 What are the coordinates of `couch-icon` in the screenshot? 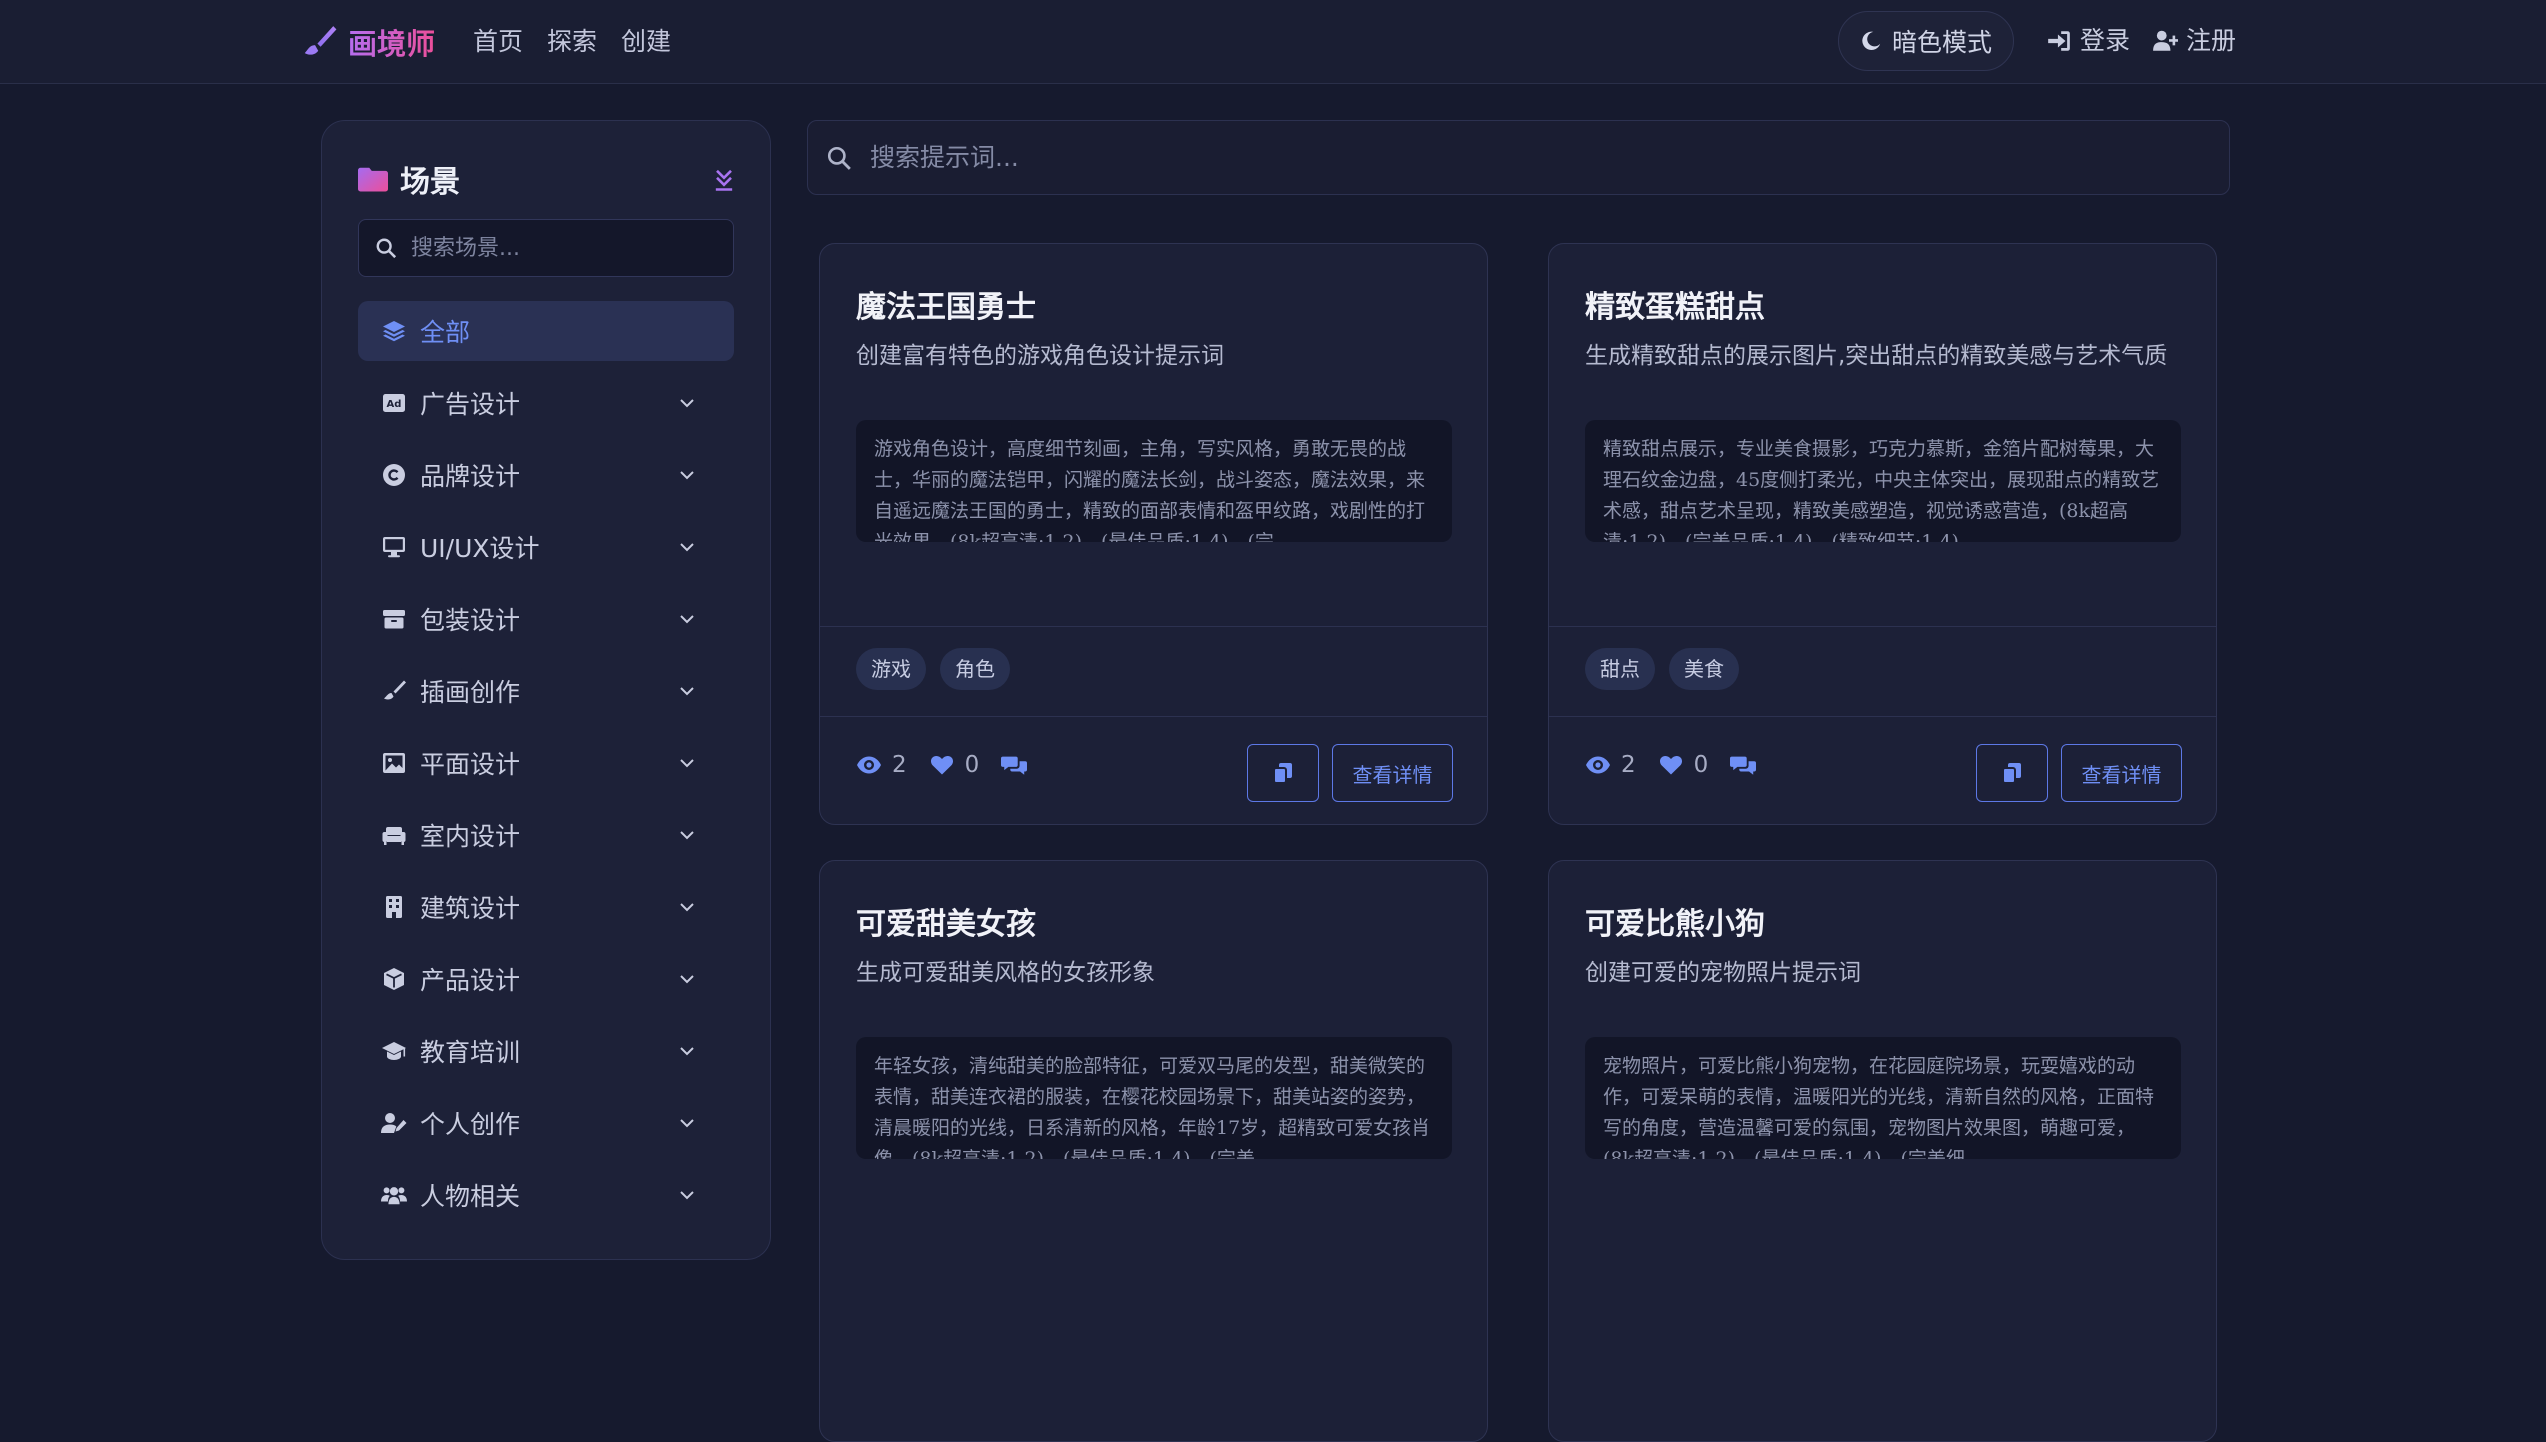 It's located at (394, 835).